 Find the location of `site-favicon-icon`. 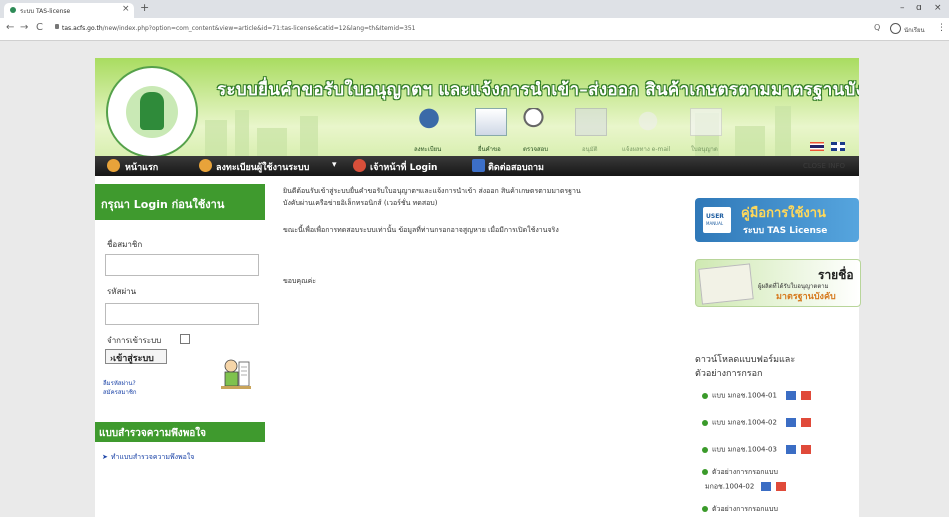

site-favicon-icon is located at coordinates (13, 10).